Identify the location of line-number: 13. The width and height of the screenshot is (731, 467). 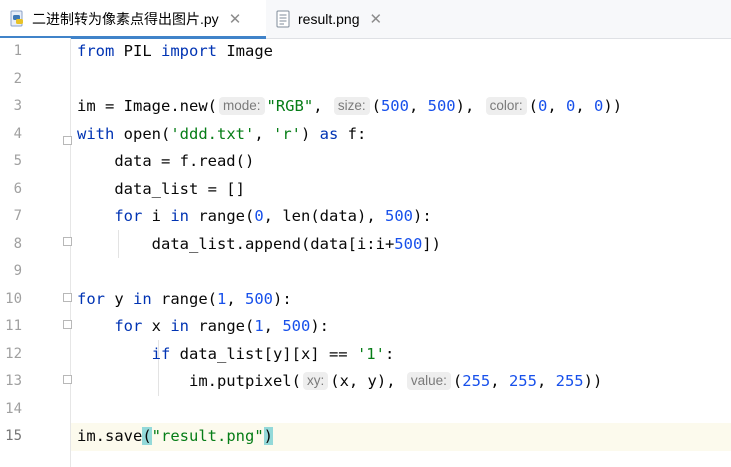
(13, 381).